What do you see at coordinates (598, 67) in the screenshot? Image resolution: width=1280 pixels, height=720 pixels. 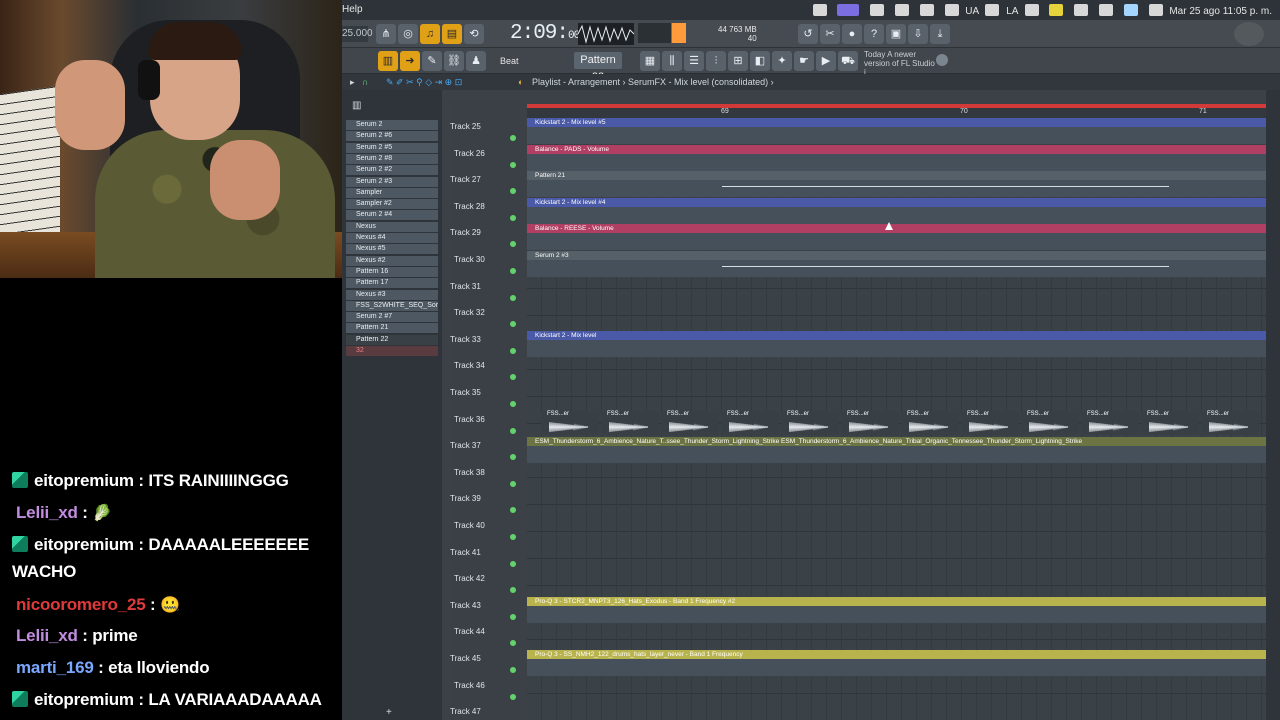 I see `pattern-selector: Pattern 22` at bounding box center [598, 67].